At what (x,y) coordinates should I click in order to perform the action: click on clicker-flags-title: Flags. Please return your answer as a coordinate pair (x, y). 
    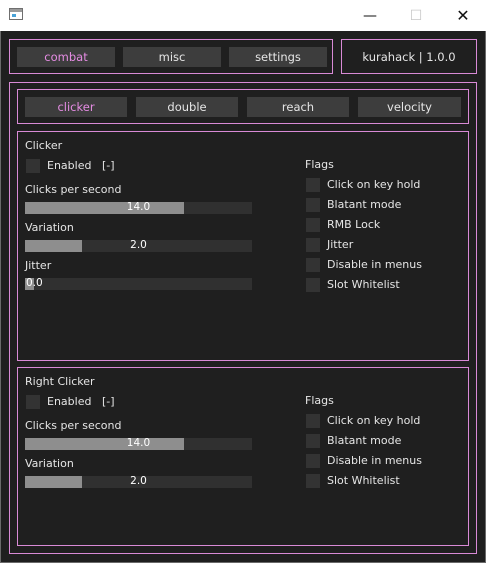
    Looking at the image, I should click on (319, 164).